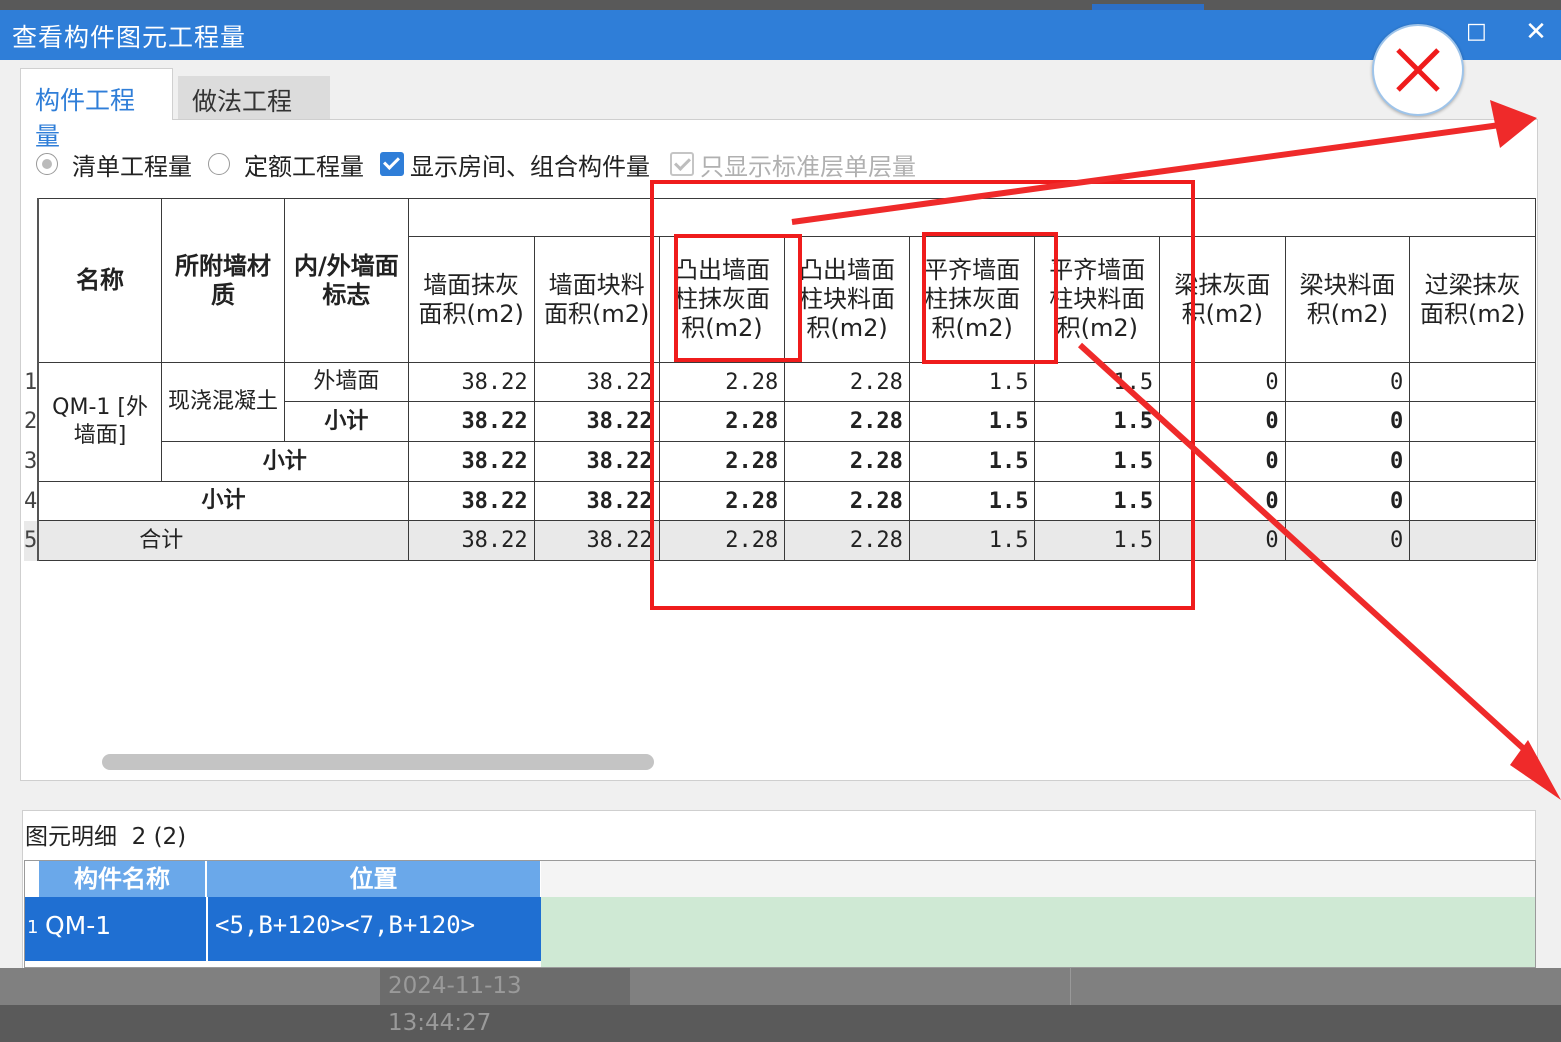  I want to click on status-bar: 2024-11-13 13:44:27, so click(780, 1002).